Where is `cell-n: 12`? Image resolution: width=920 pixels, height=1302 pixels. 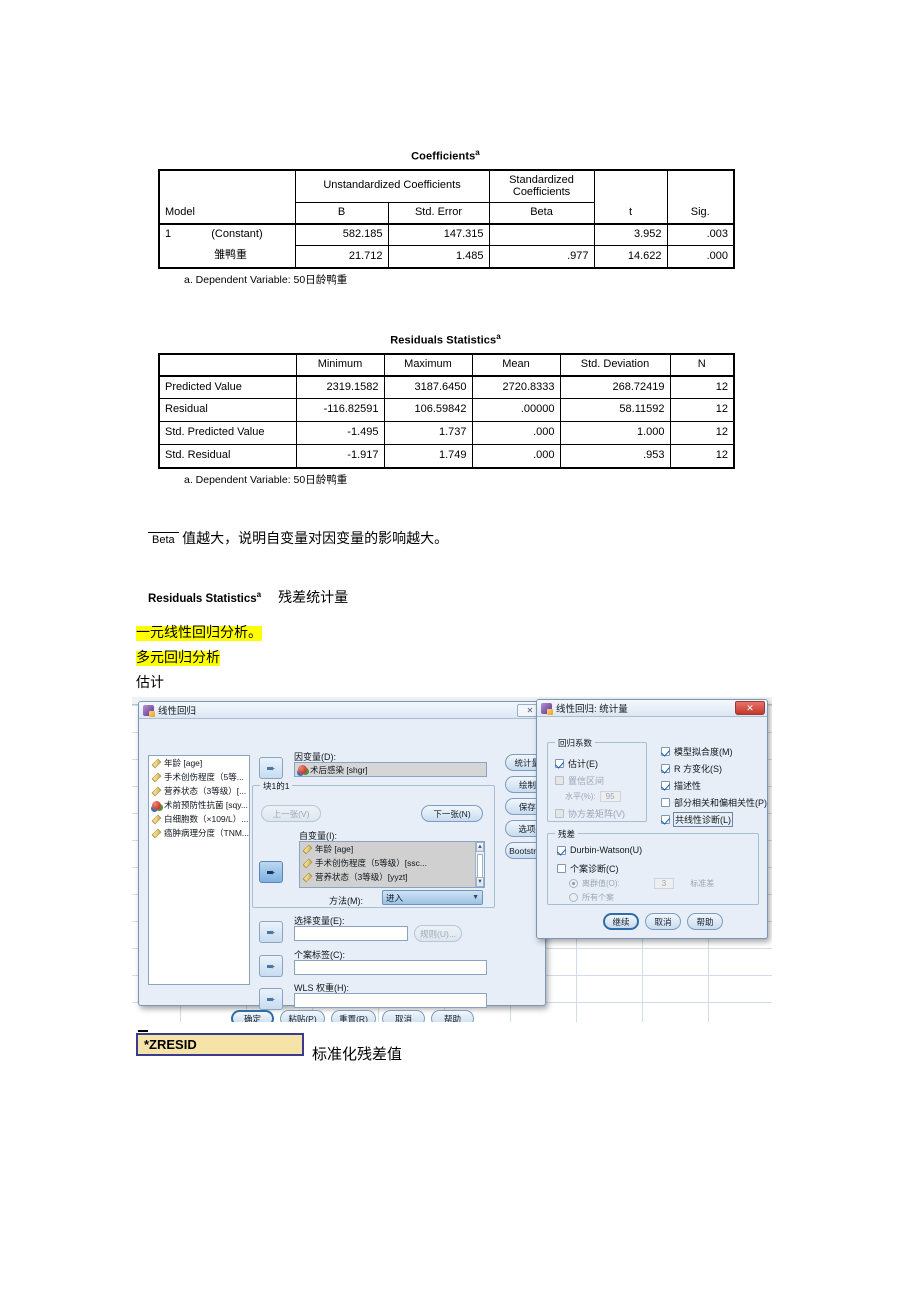 cell-n: 12 is located at coordinates (702, 410).